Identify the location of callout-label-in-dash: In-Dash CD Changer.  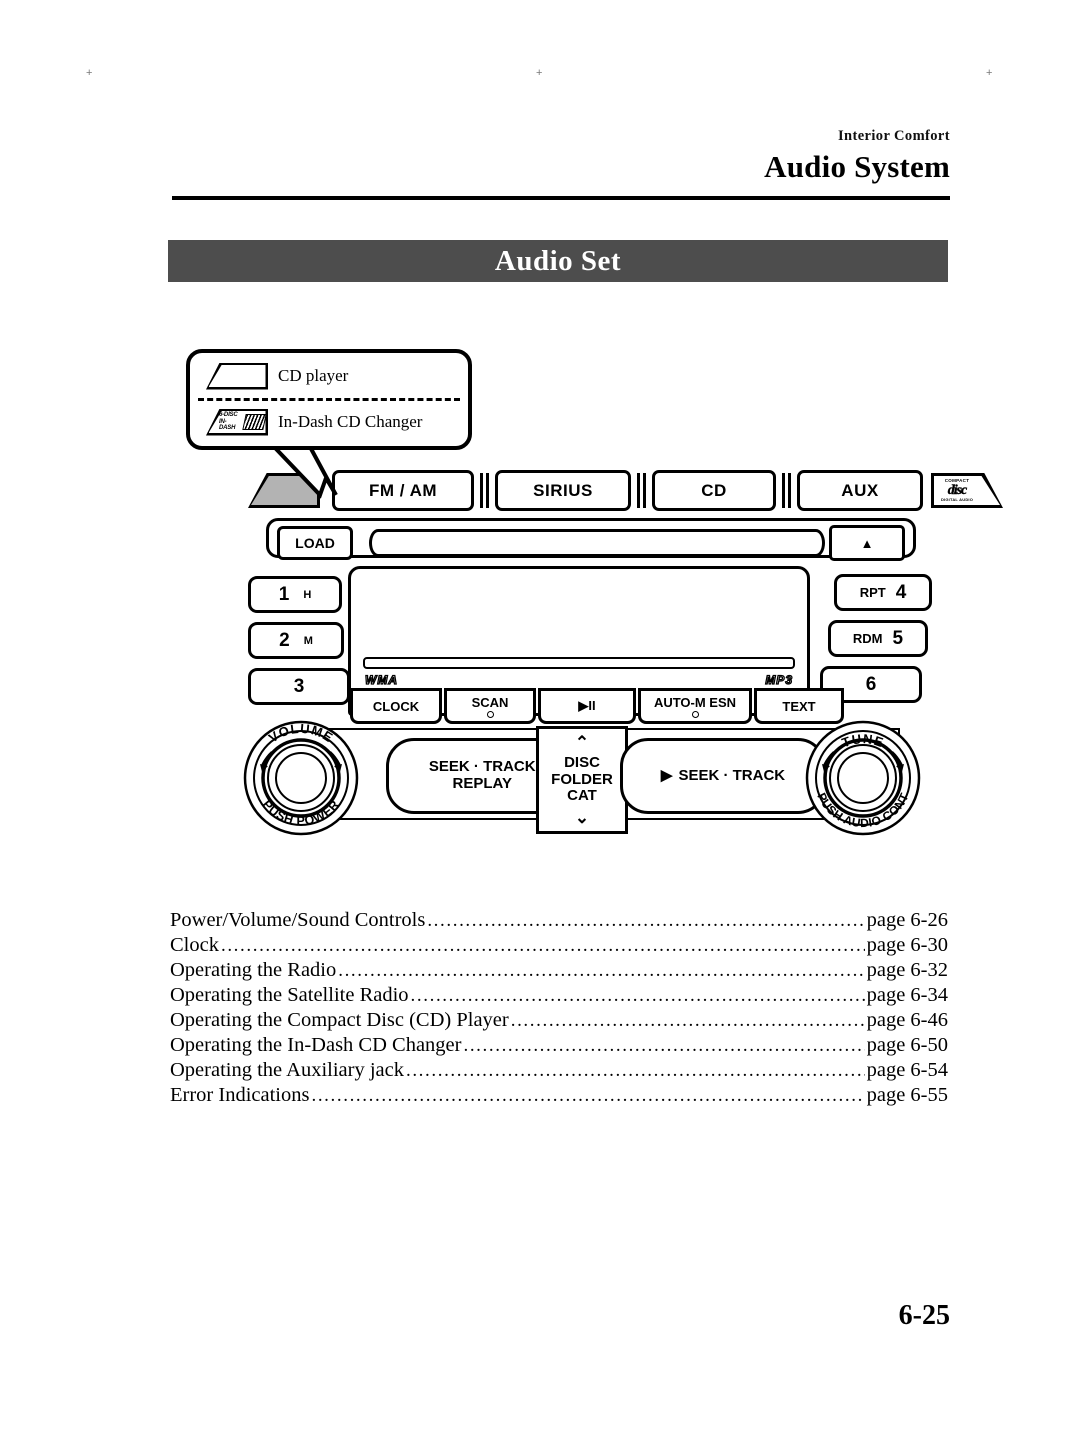
(350, 421).